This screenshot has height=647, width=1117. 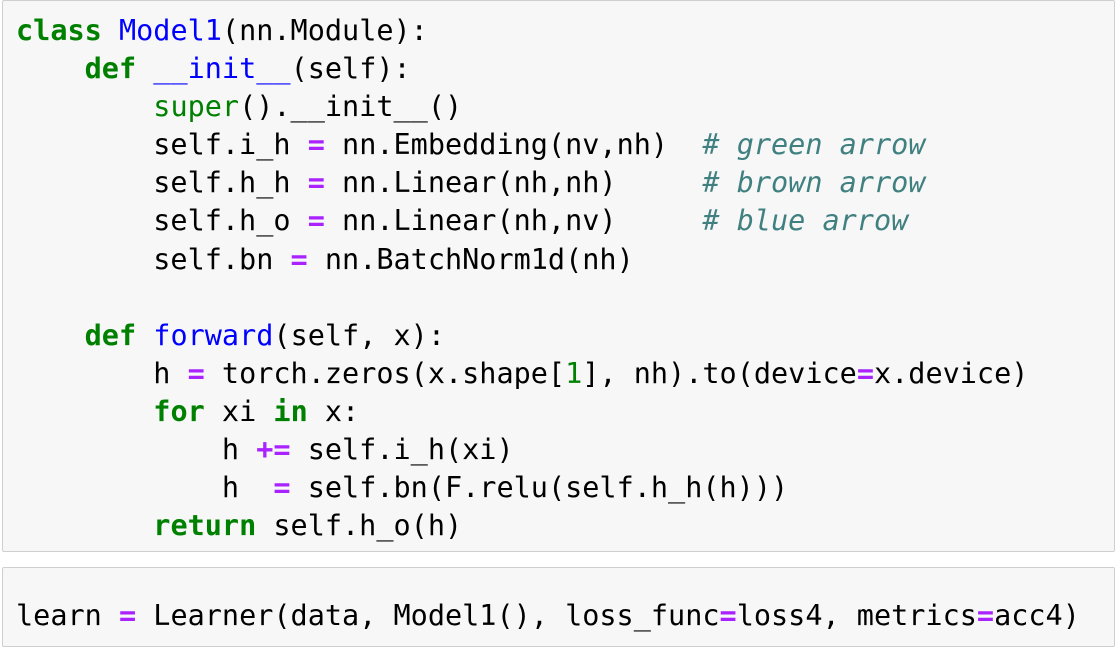 I want to click on code-token: self.i_h, so click(x=162, y=145).